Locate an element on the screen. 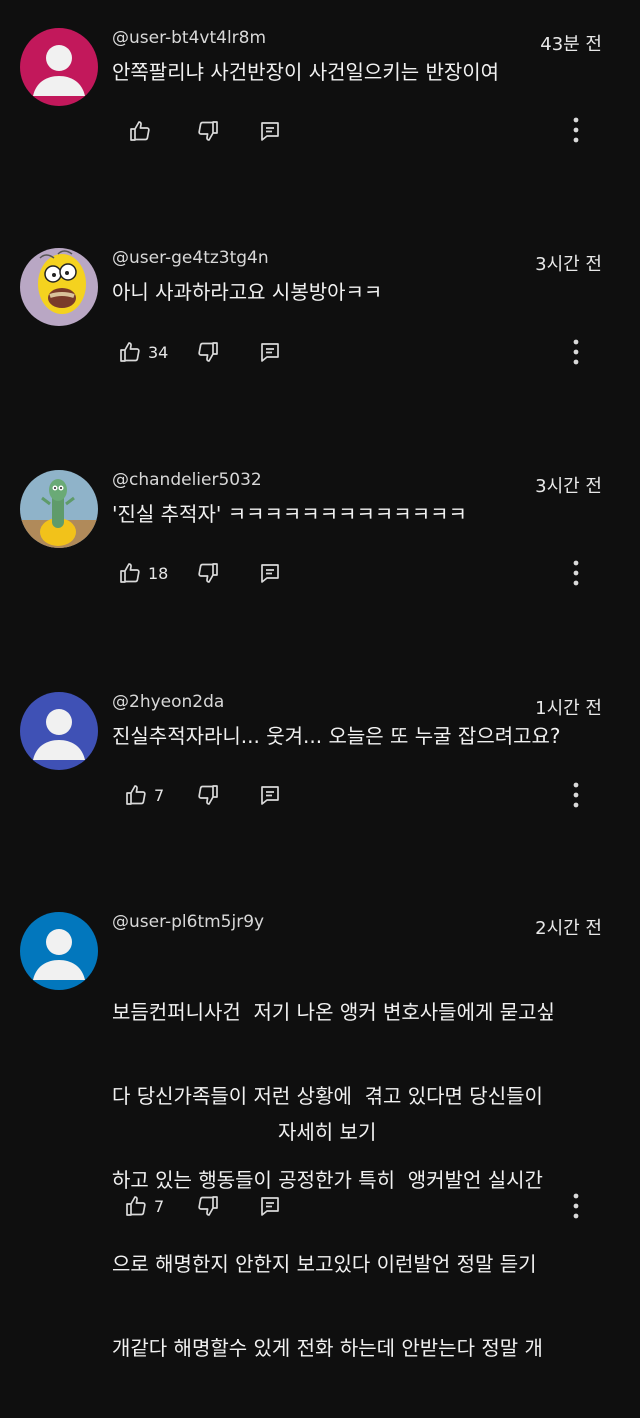 This screenshot has height=1418, width=640. comment-text-line: 하고 있는 행동들이 공정한가 특히 앵커발언 실시간 is located at coordinates (327, 1180).